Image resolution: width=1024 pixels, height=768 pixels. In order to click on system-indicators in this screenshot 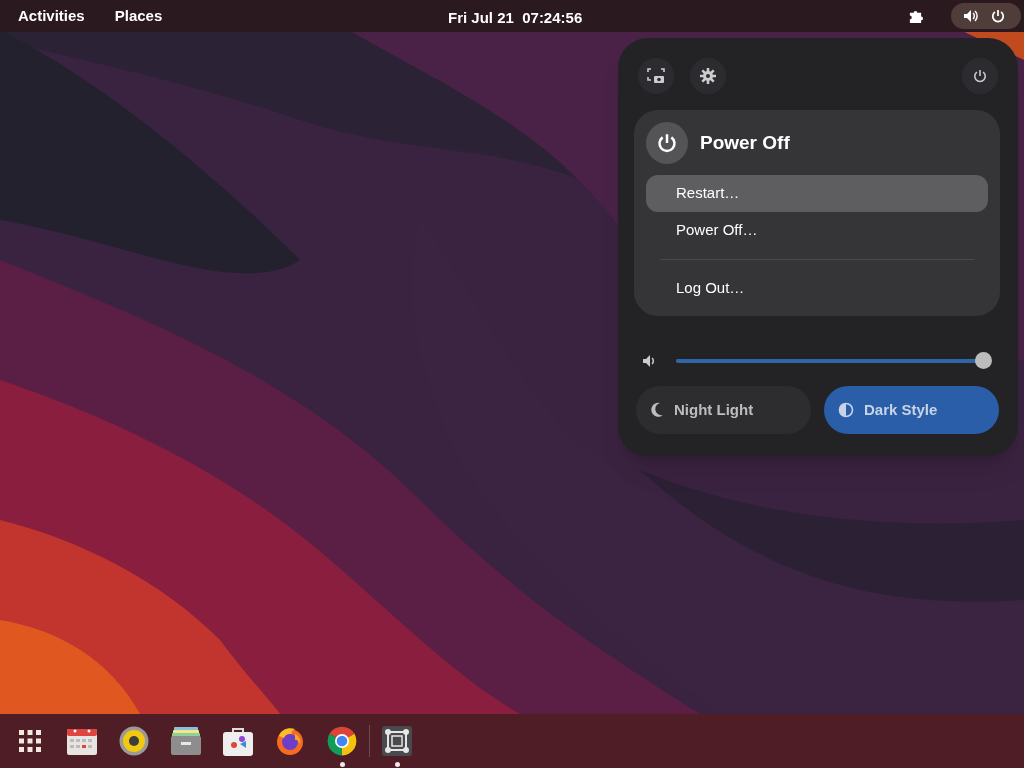, I will do `click(986, 16)`.